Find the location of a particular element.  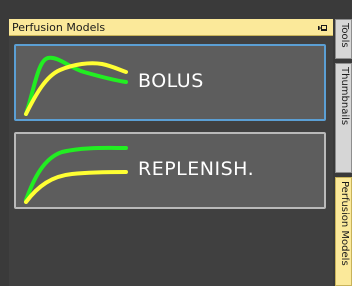

tab-tools: Tools is located at coordinates (343, 39).